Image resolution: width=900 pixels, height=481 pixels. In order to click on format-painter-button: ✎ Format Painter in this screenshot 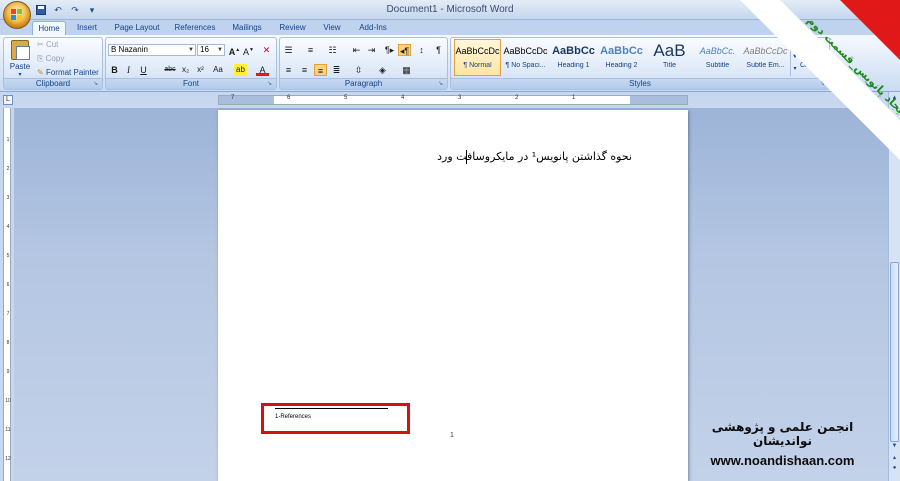, I will do `click(68, 72)`.